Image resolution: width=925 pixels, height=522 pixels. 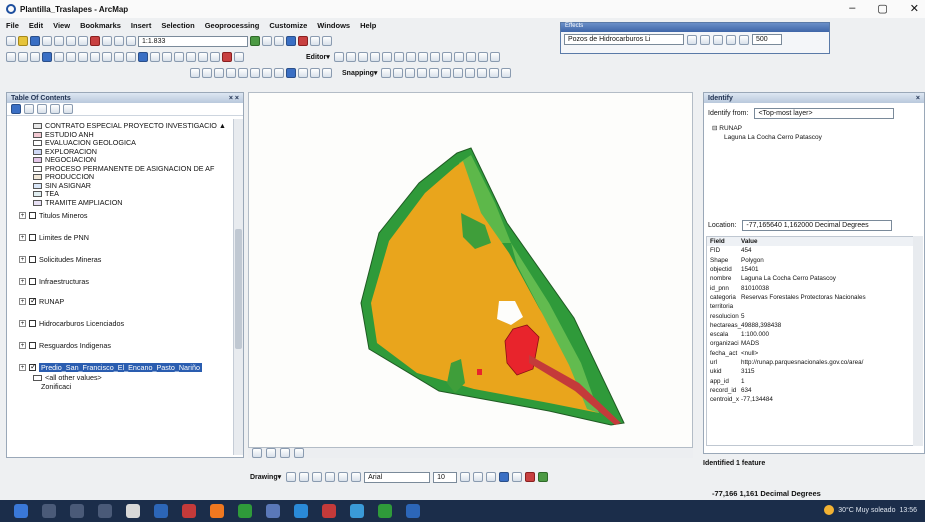 I want to click on geometric-network-icon, so click(x=494, y=73).